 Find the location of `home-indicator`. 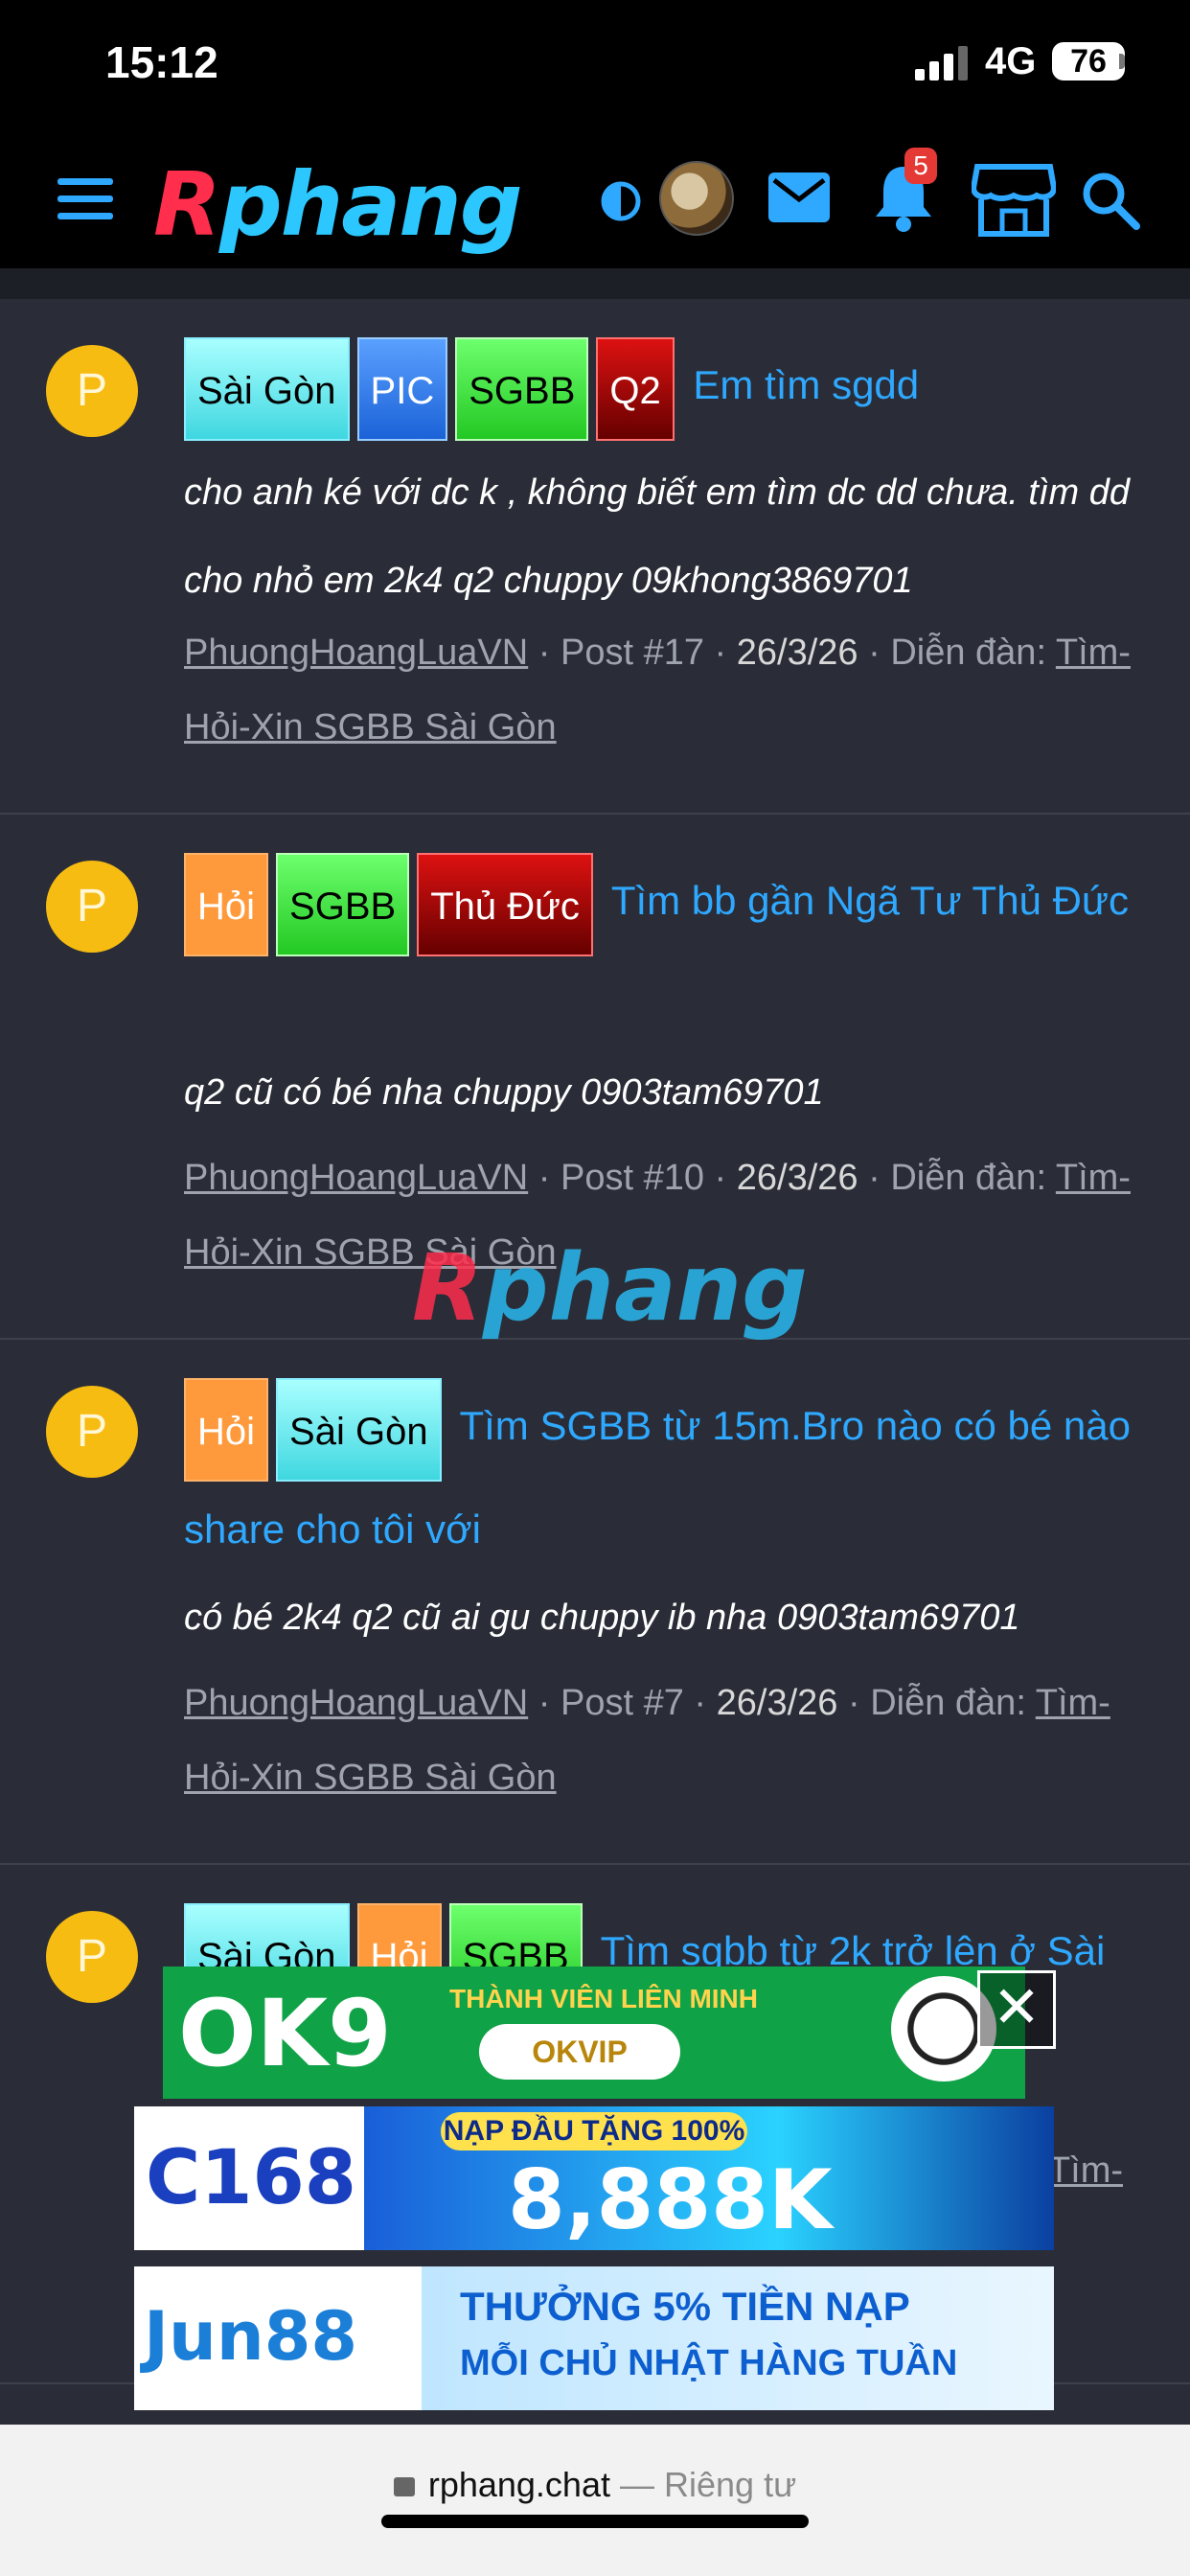

home-indicator is located at coordinates (595, 2521).